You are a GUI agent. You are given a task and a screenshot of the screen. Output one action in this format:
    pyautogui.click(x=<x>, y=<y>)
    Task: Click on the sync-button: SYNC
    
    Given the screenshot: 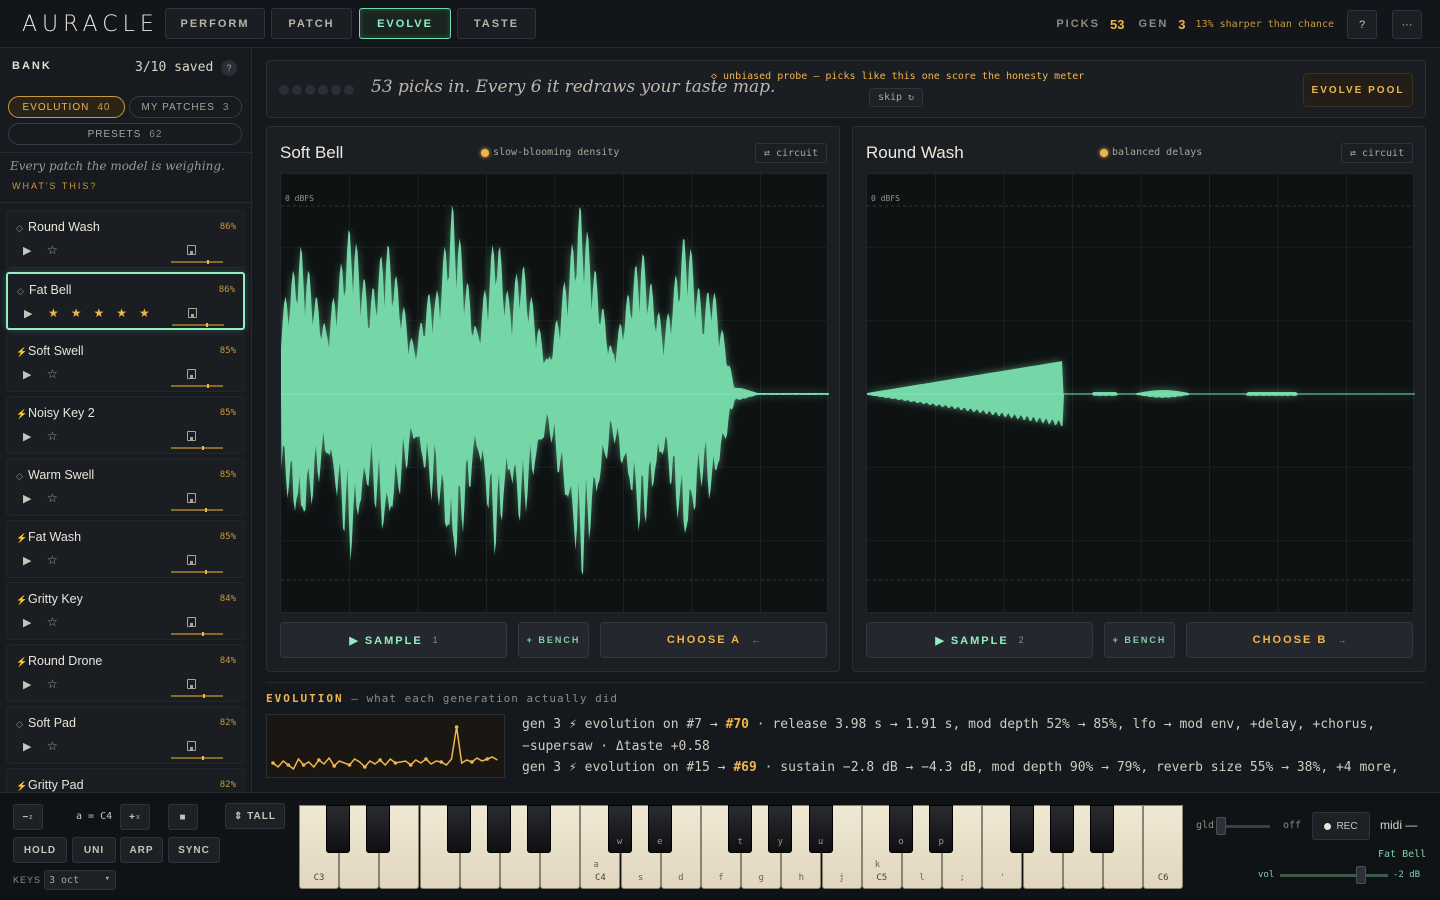 What is the action you would take?
    pyautogui.click(x=194, y=850)
    